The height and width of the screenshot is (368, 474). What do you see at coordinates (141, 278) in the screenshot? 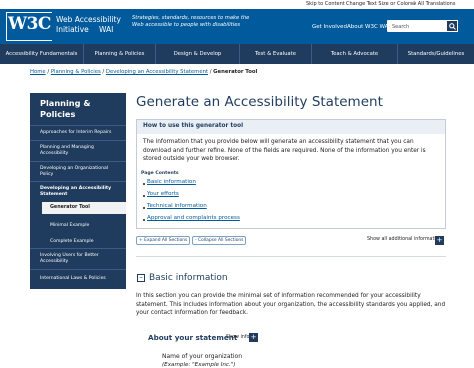
I see `section-collapse-button: –` at bounding box center [141, 278].